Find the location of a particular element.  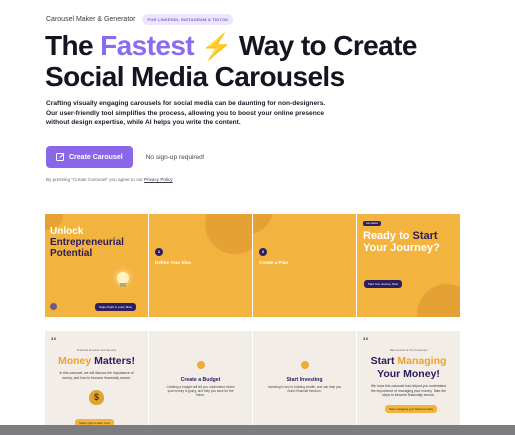

create-carousel-button: Create Carousel is located at coordinates (89, 157).